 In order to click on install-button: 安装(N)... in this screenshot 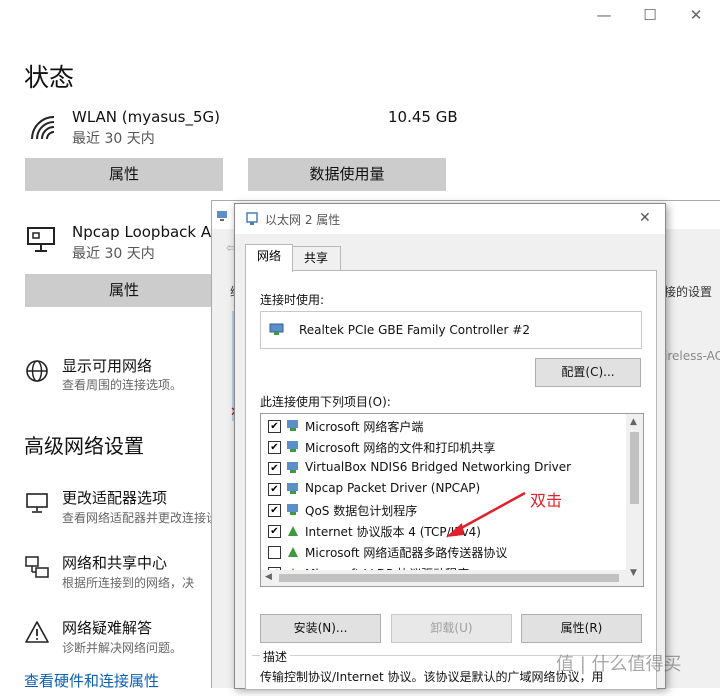, I will do `click(320, 628)`.